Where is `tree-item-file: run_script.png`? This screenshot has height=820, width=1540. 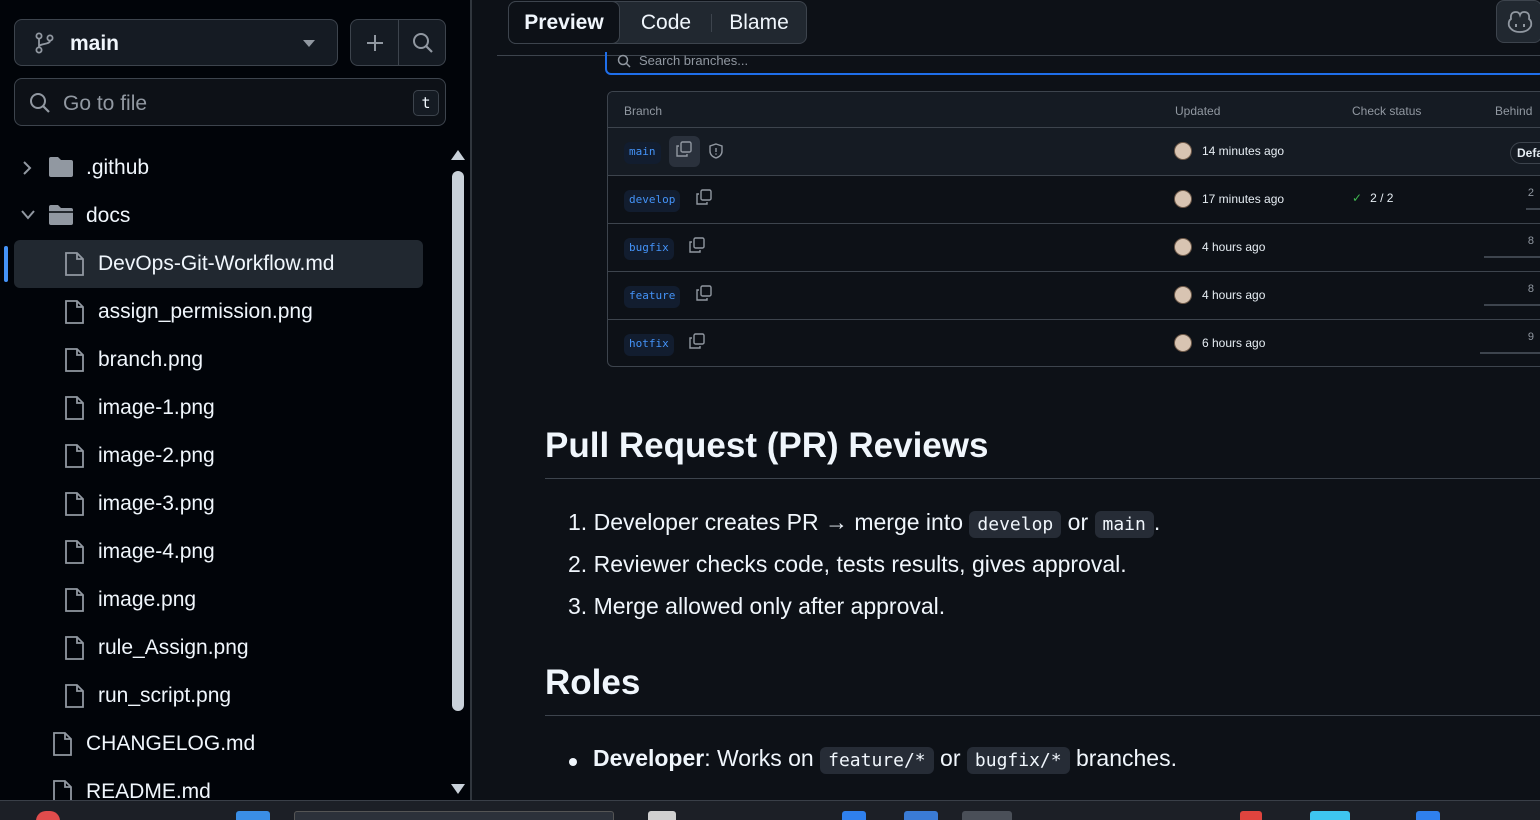 tree-item-file: run_script.png is located at coordinates (218, 696).